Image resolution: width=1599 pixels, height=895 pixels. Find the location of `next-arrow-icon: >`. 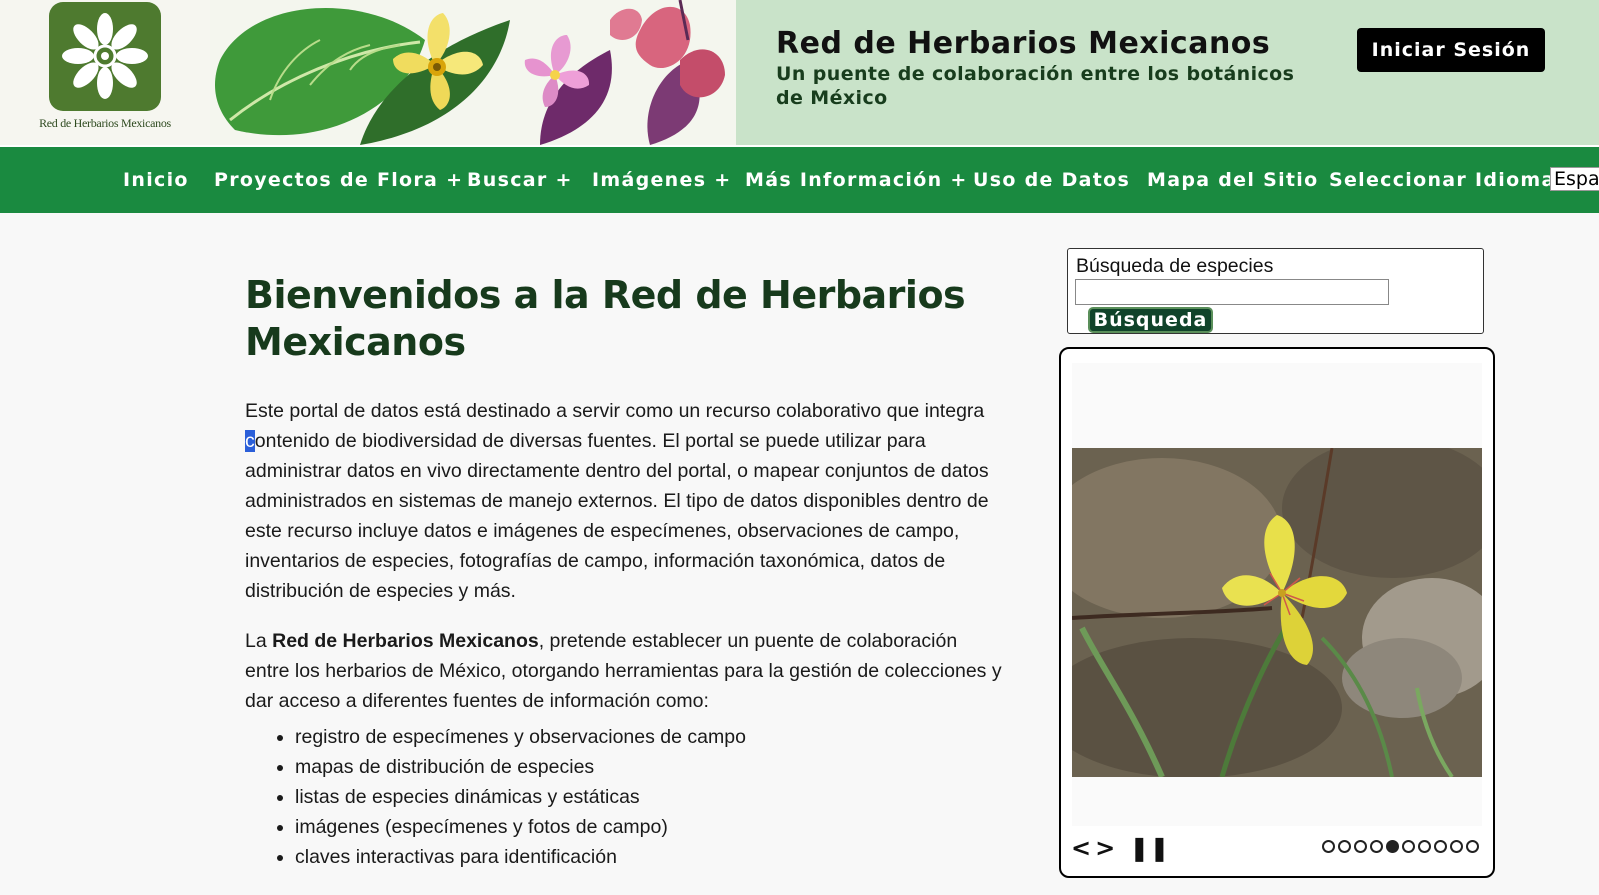

next-arrow-icon: > is located at coordinates (1105, 848).